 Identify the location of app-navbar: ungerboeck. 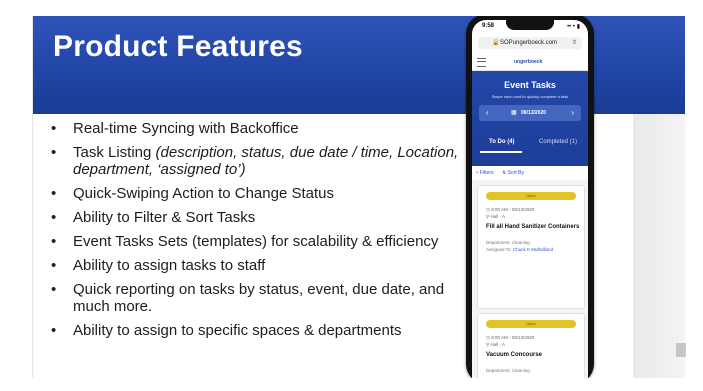
(530, 62).